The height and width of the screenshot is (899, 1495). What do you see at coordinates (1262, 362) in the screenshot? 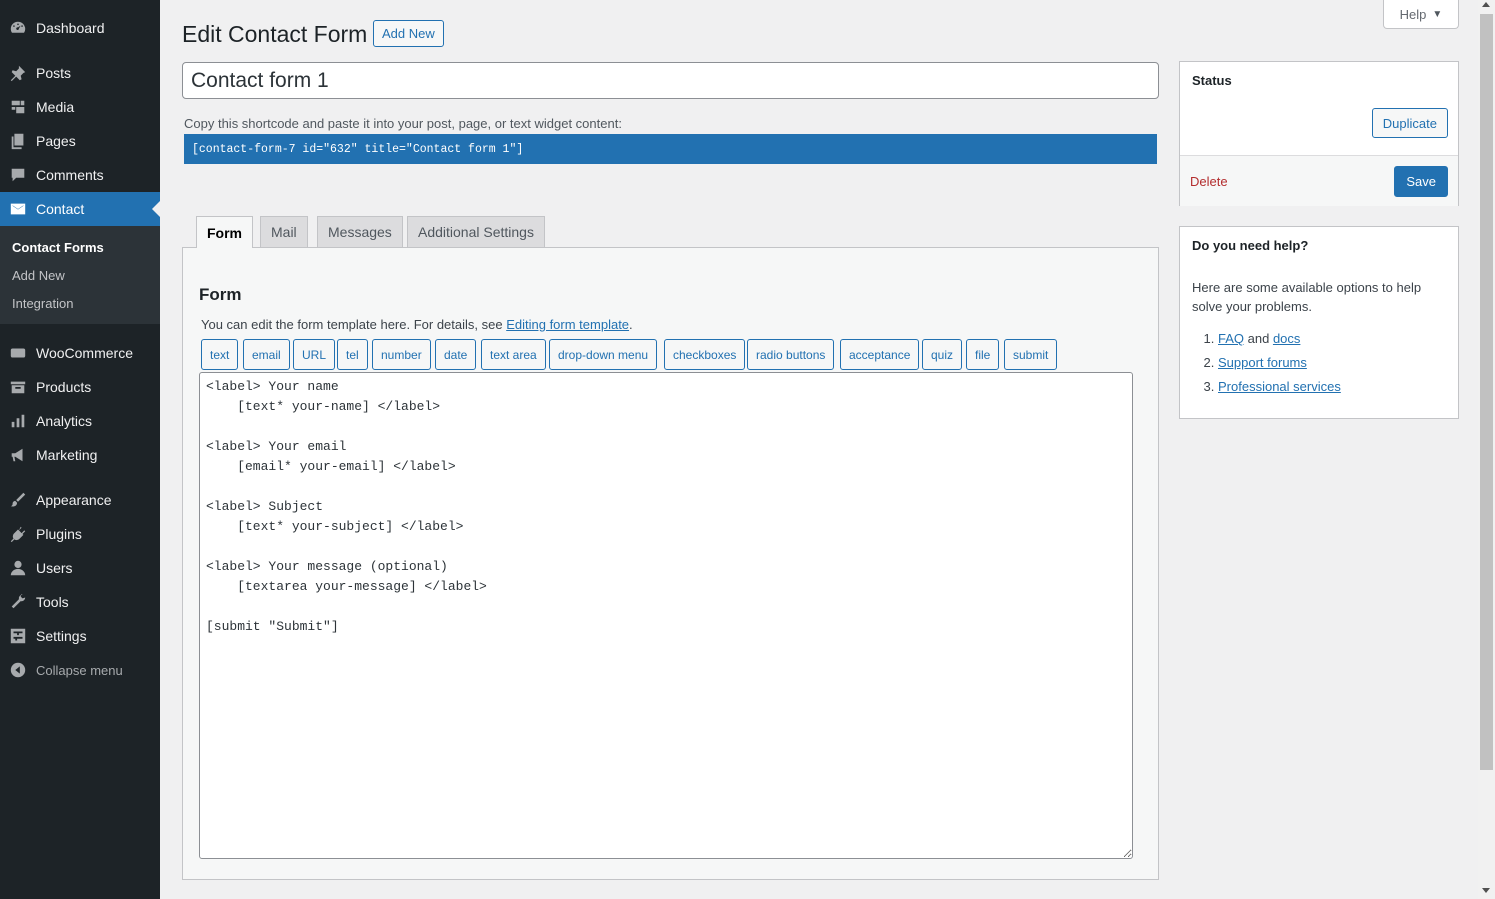
I see `support-forums-link: Support forums` at bounding box center [1262, 362].